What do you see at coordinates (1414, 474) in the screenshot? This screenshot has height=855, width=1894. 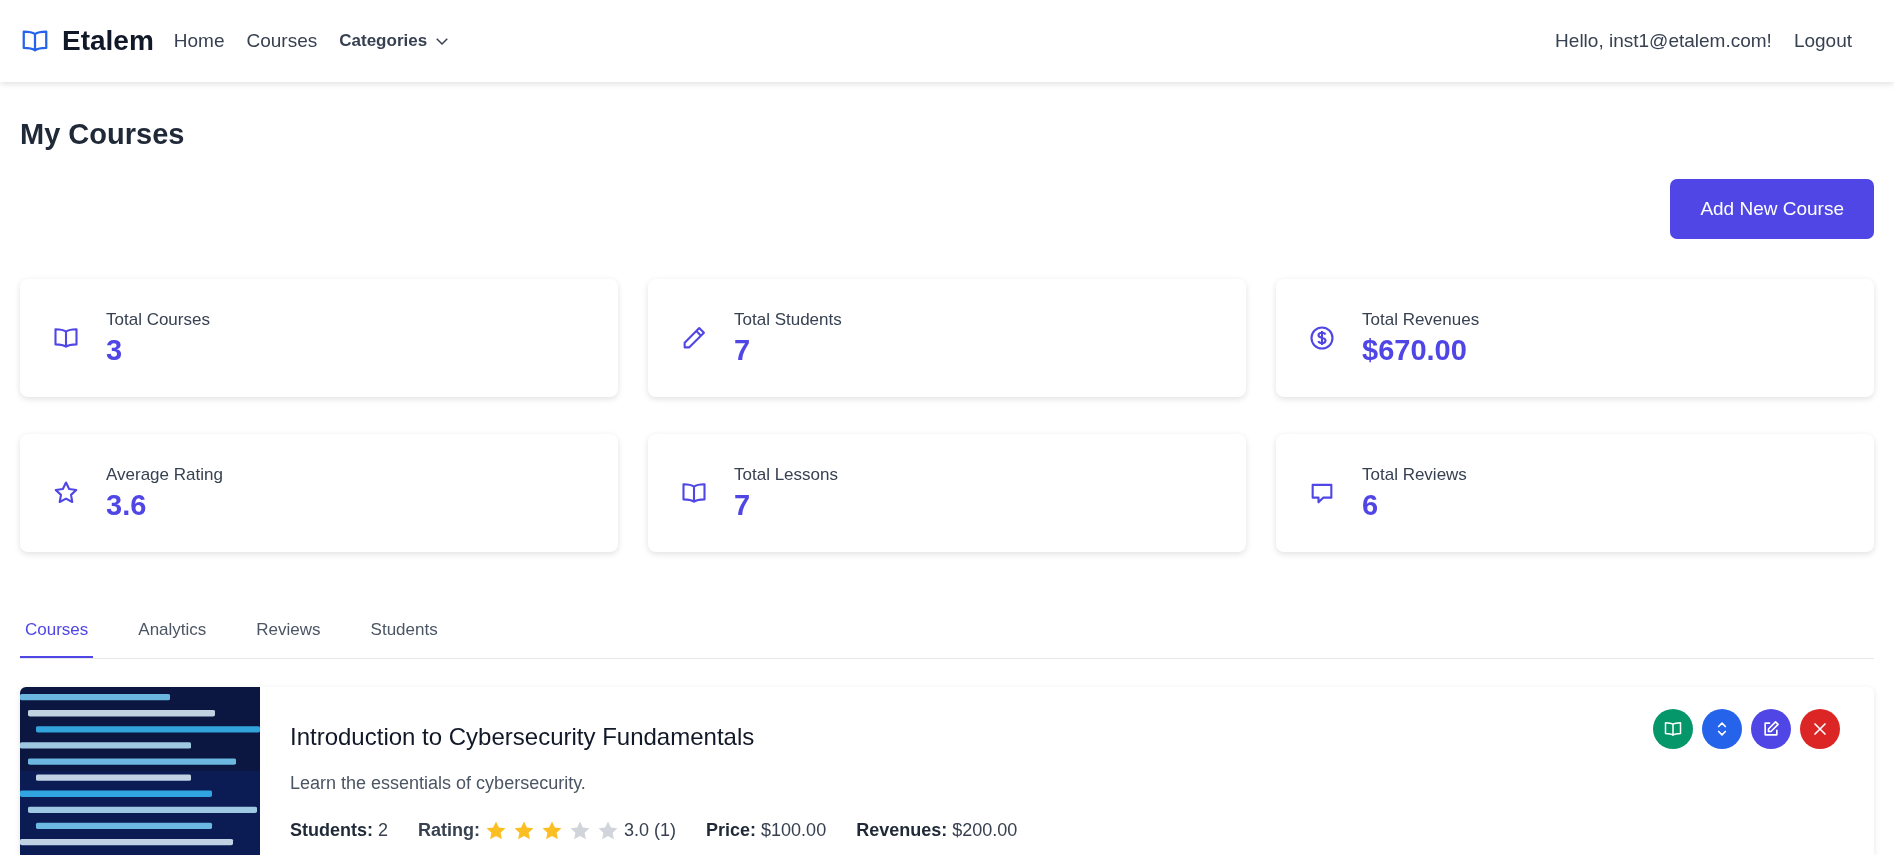 I see `stat-label: Total Reviews` at bounding box center [1414, 474].